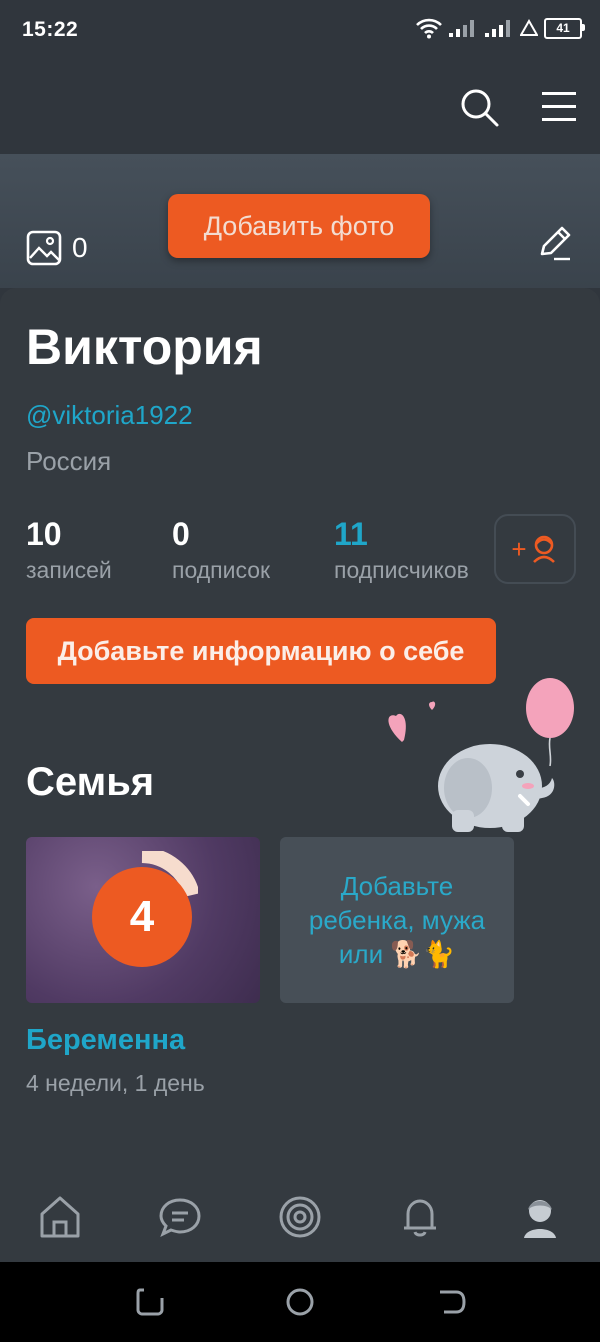 Image resolution: width=600 pixels, height=1342 pixels. Describe the element at coordinates (44, 534) in the screenshot. I see `stat-value: 10` at that location.